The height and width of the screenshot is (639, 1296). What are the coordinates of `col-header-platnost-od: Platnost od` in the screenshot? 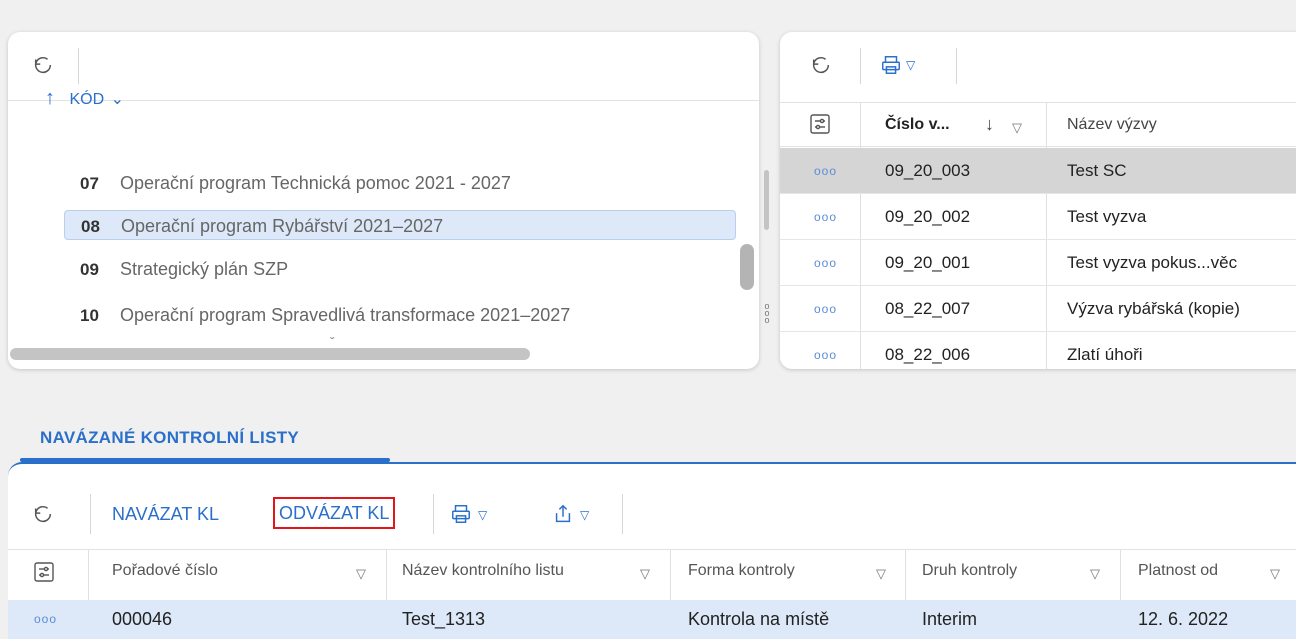 It's located at (1178, 571).